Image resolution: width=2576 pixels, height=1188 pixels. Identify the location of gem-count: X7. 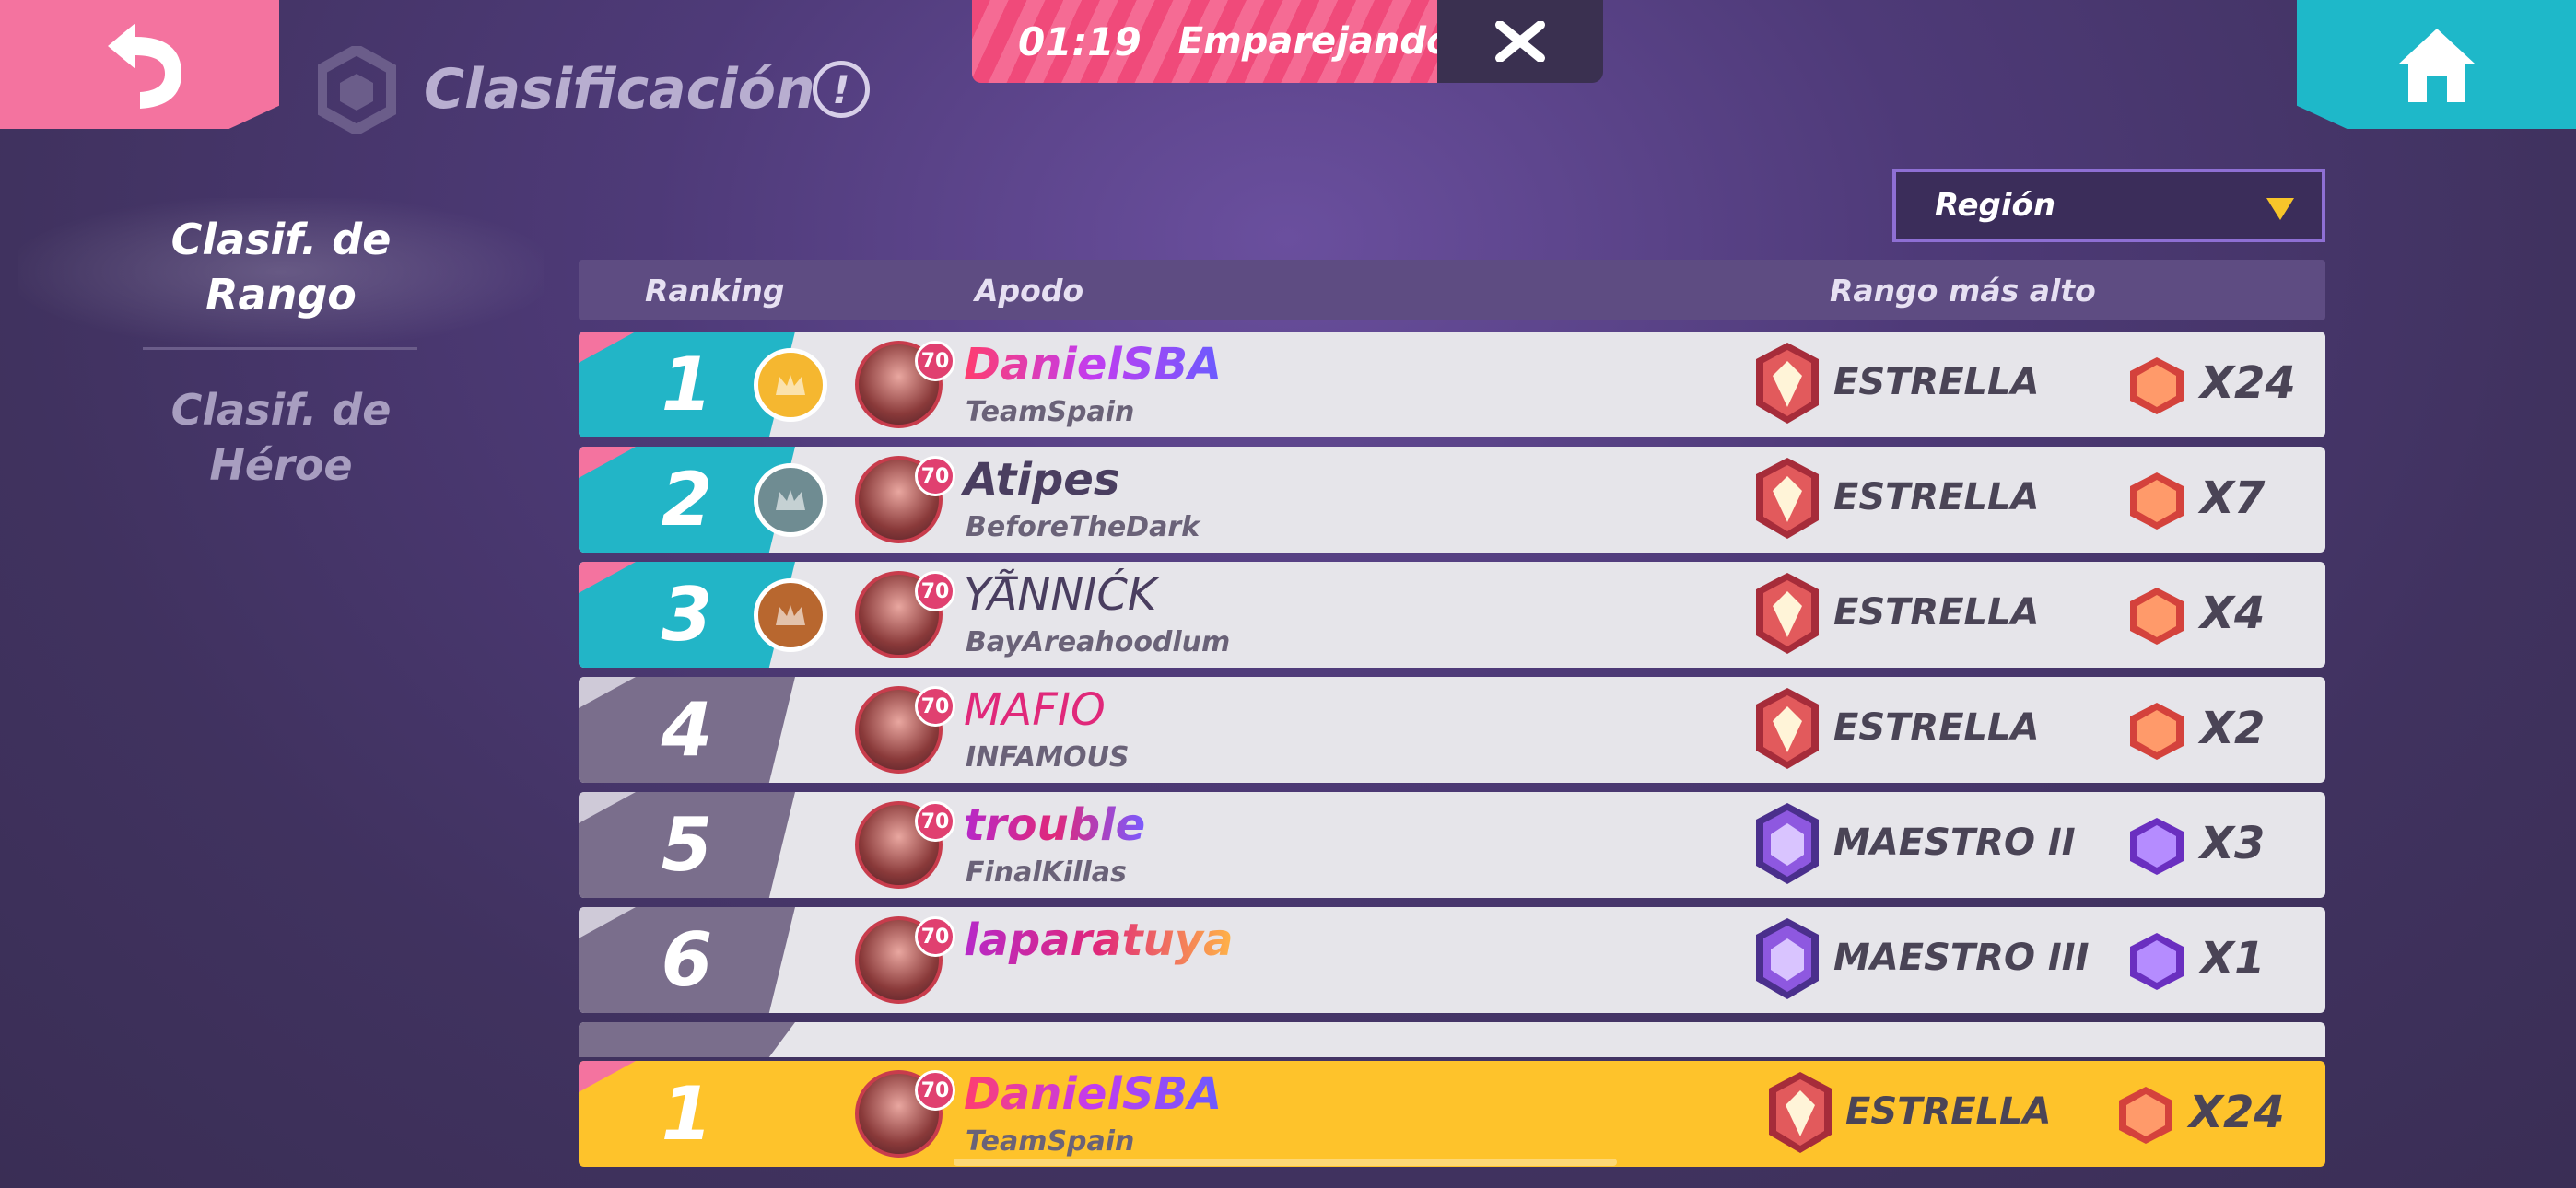
(2233, 498).